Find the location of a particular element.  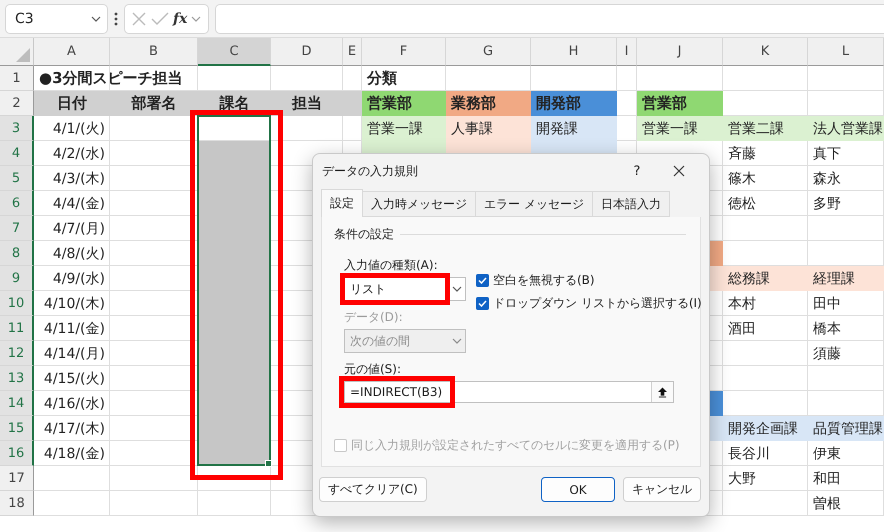

column-header: E is located at coordinates (352, 52).